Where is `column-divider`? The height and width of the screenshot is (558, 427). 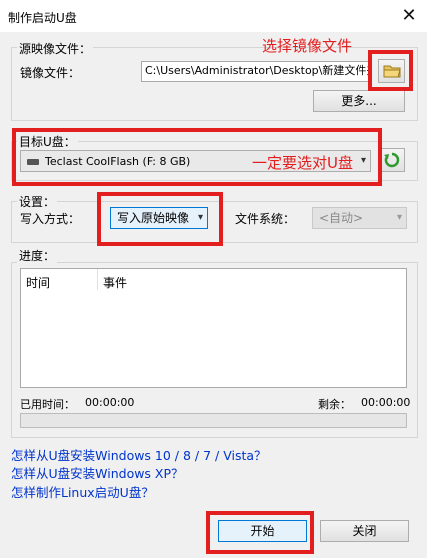
column-divider is located at coordinates (97, 279).